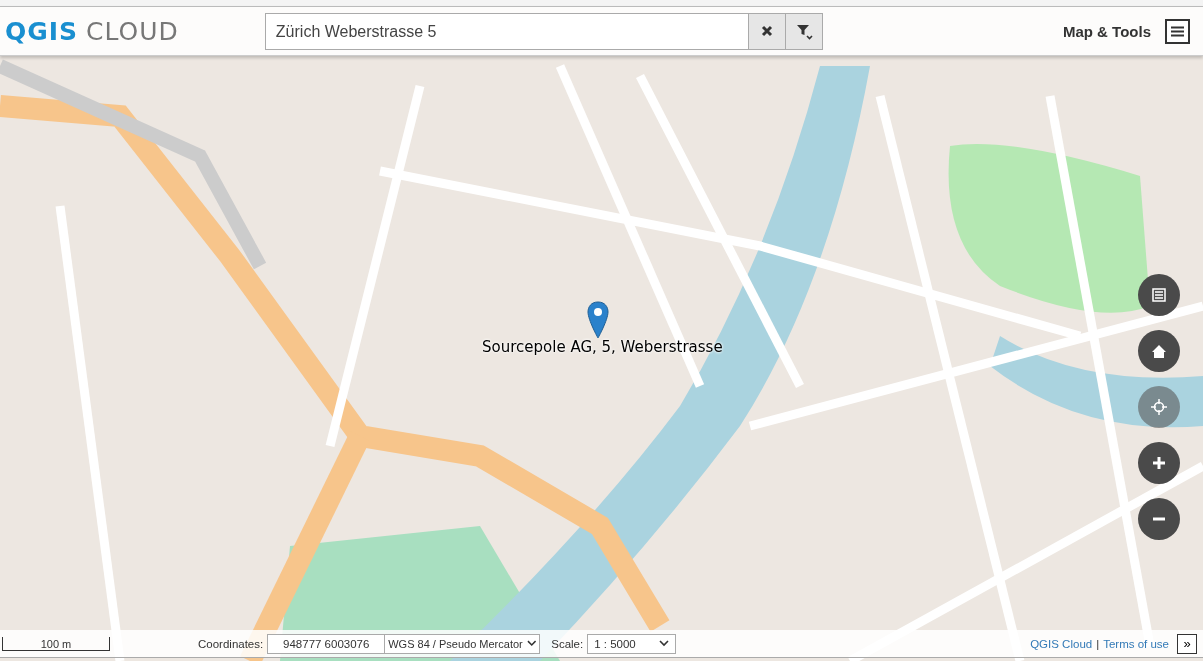 This screenshot has height=661, width=1203. Describe the element at coordinates (132, 31) in the screenshot. I see `logo-text: CLOUD` at that location.